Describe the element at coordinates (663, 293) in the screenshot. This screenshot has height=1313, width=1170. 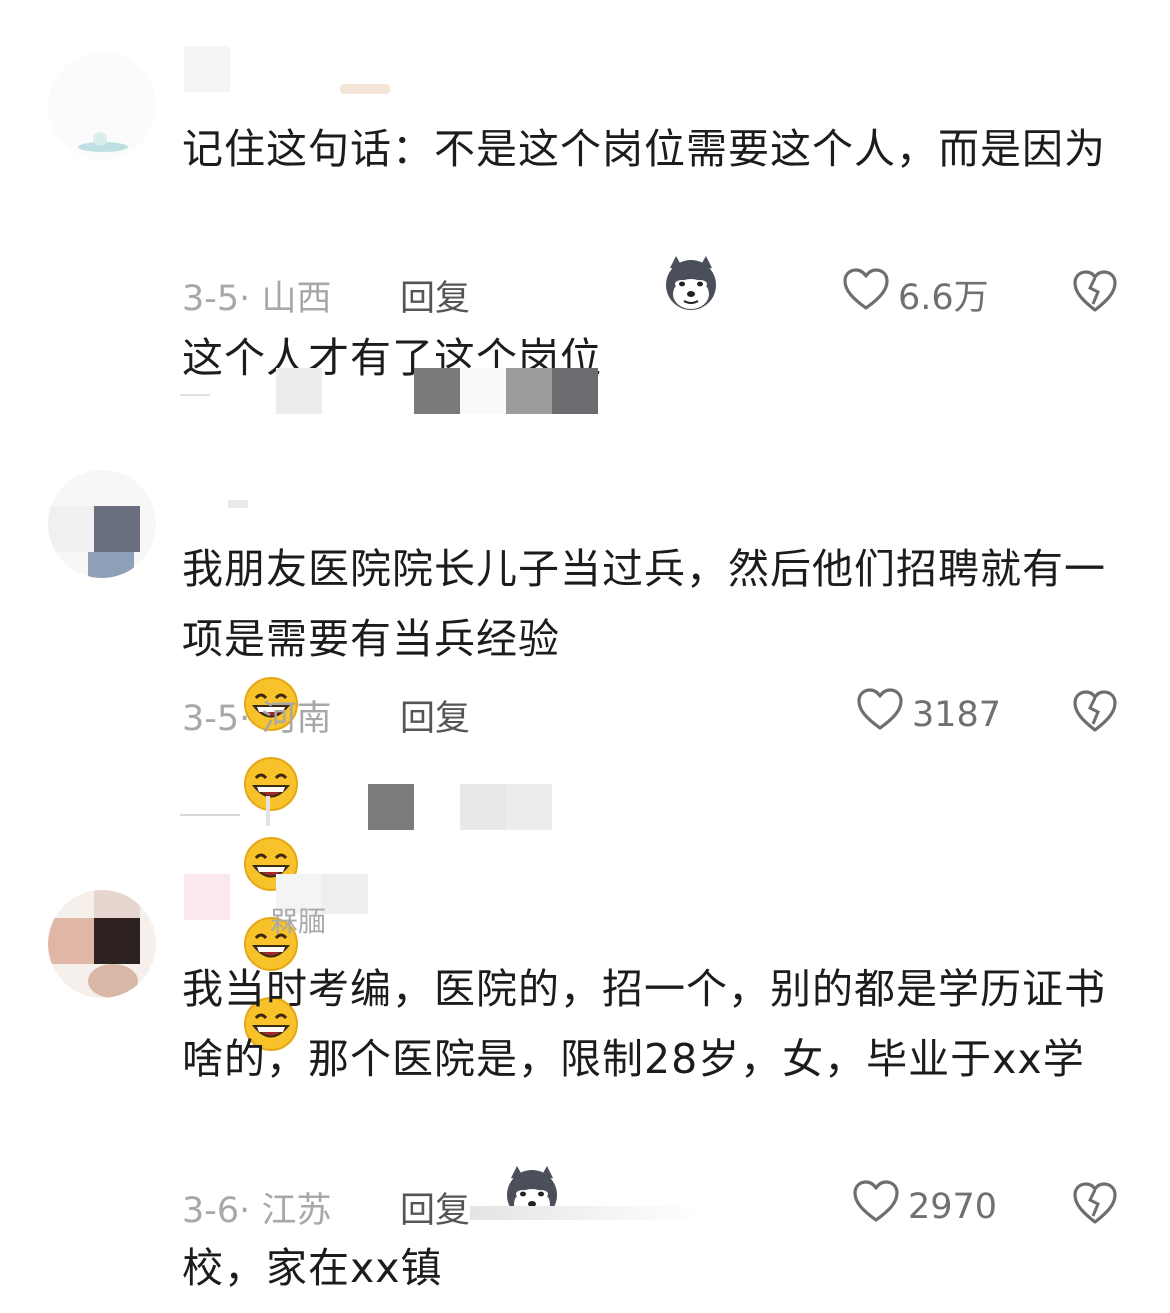
I see `husky-emoji-icon` at that location.